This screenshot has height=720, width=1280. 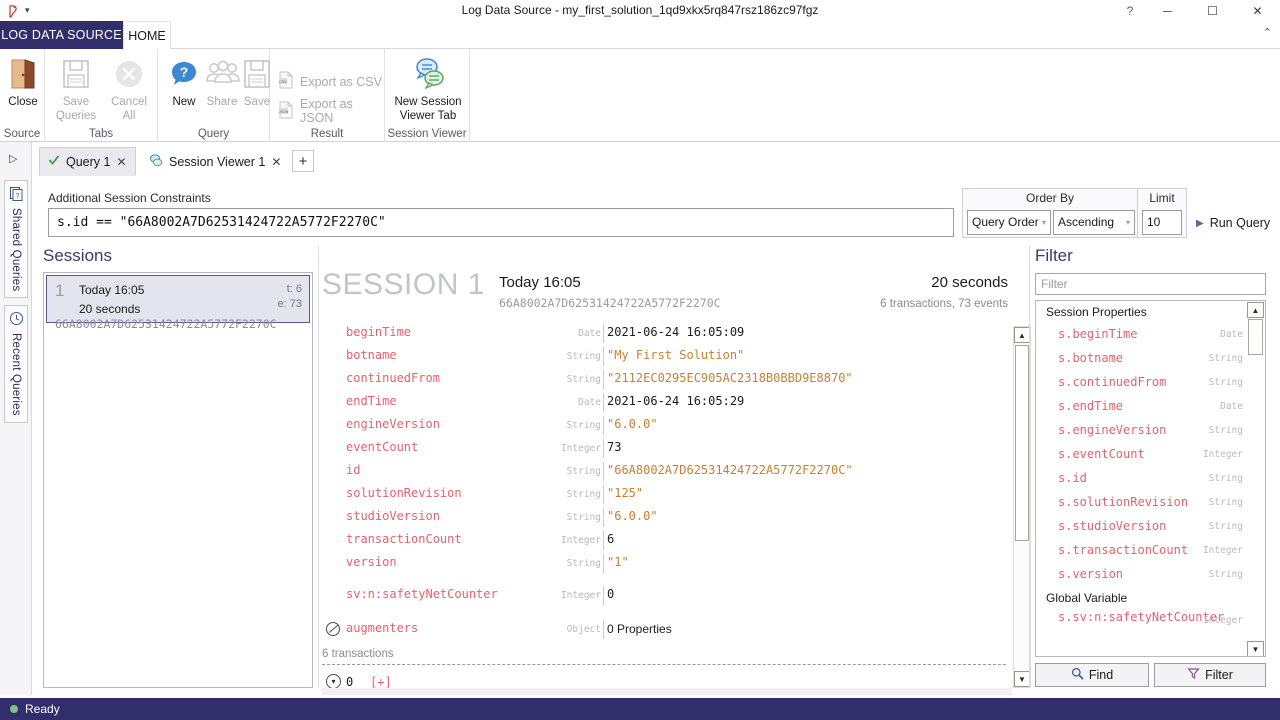 What do you see at coordinates (353, 470) in the screenshot?
I see `property-key: id` at bounding box center [353, 470].